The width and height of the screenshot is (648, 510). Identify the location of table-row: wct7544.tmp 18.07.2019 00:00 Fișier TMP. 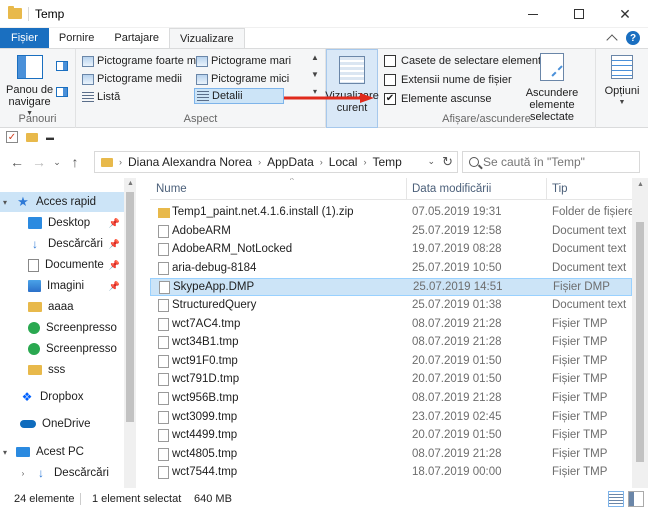
(391, 473).